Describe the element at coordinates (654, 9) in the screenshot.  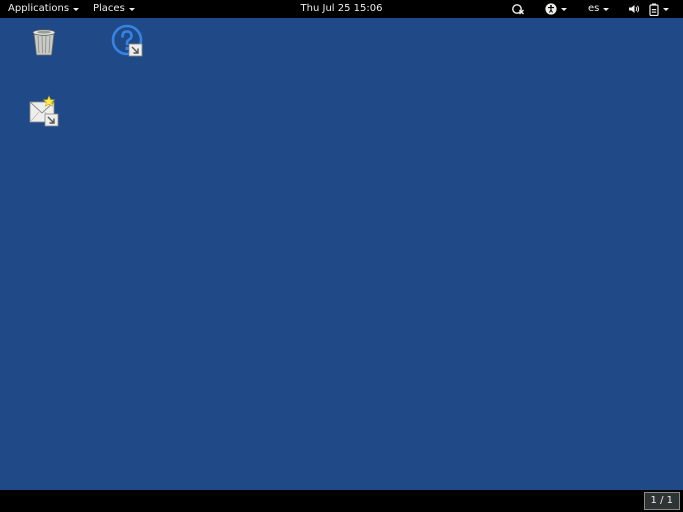
I see `battery-icon` at that location.